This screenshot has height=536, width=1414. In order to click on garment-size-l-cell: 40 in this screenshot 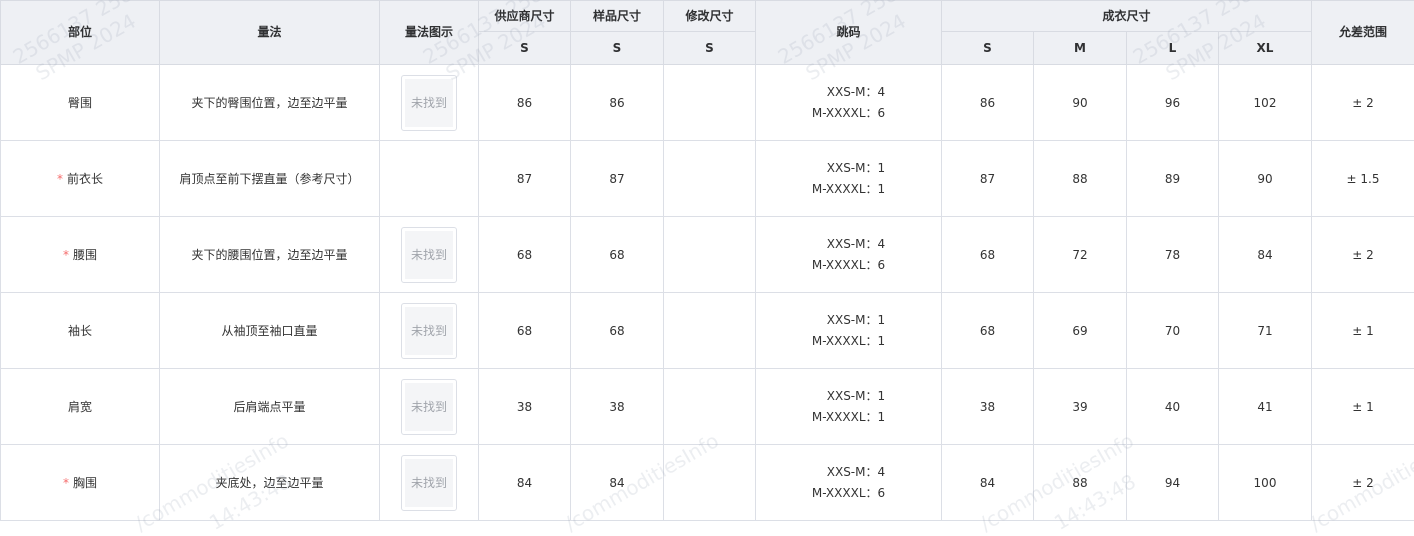, I will do `click(1173, 407)`.